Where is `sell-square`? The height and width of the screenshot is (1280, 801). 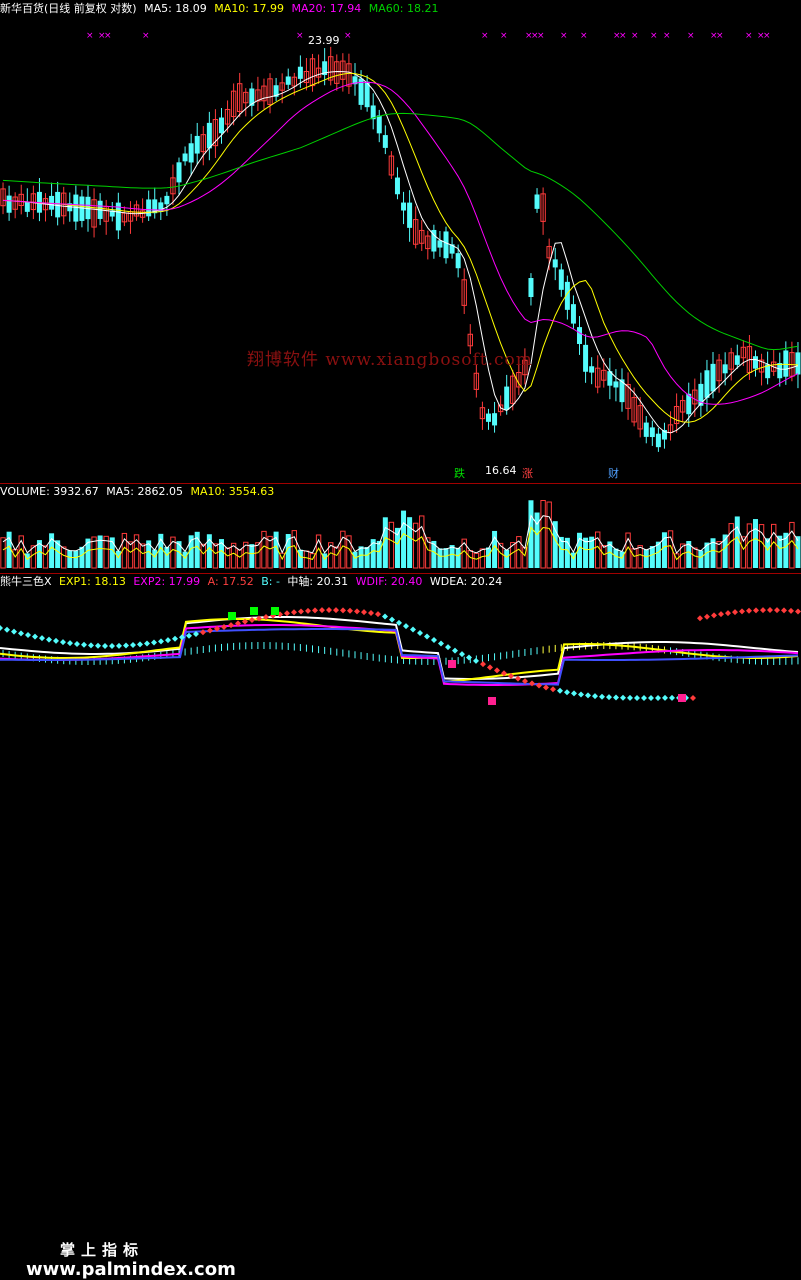
sell-square is located at coordinates (492, 701).